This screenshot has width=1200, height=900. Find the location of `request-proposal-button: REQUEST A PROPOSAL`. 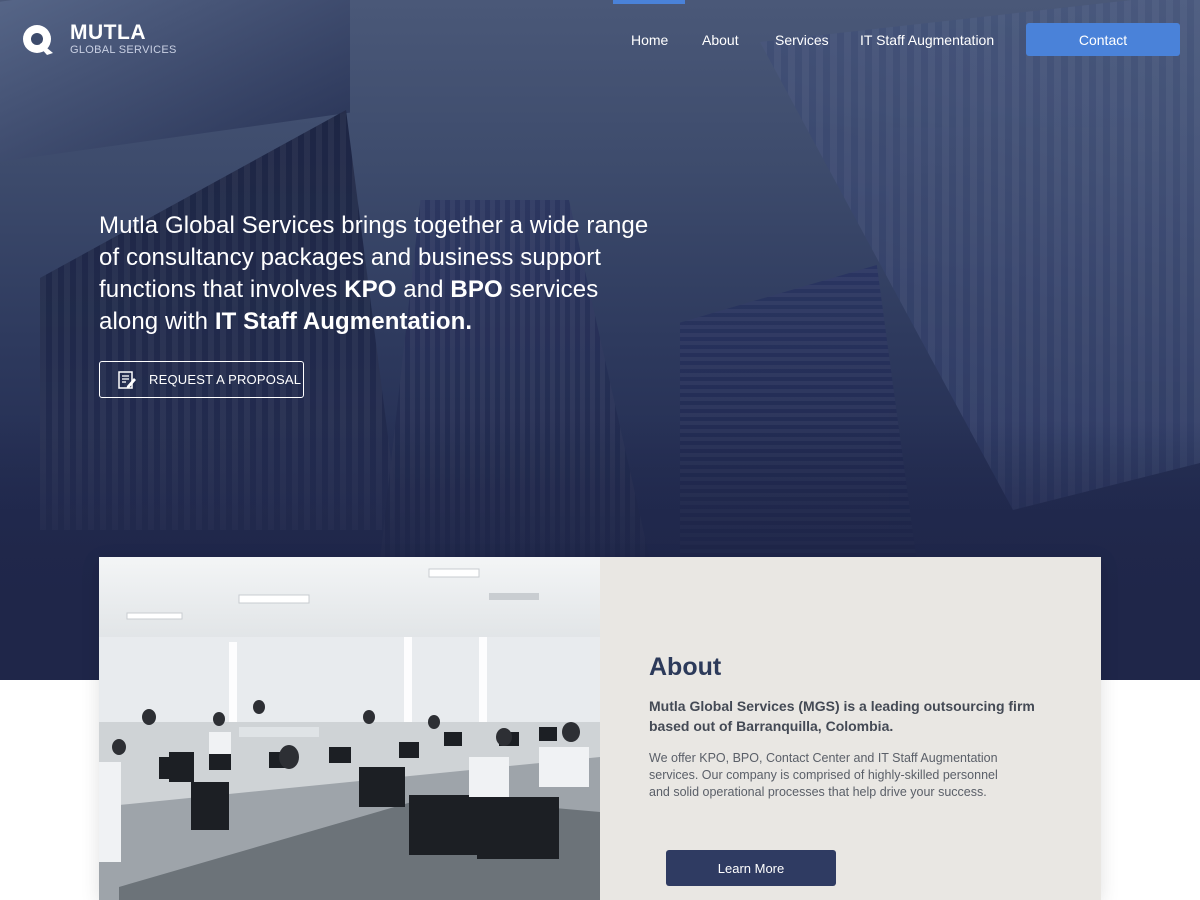

request-proposal-button: REQUEST A PROPOSAL is located at coordinates (201, 379).